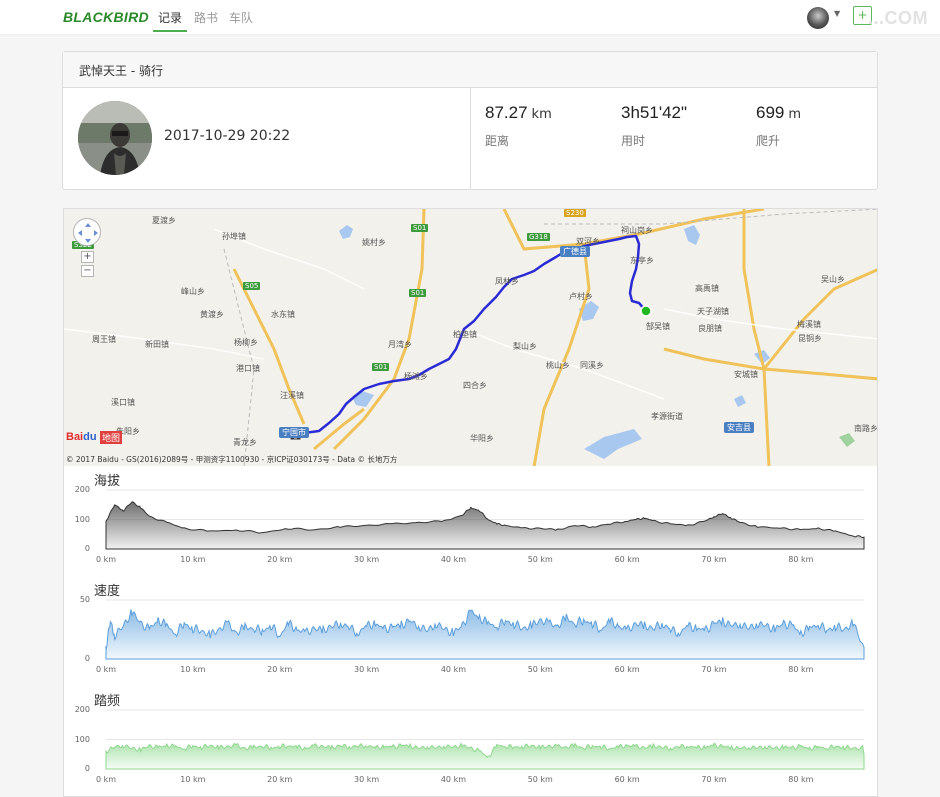 The image size is (940, 797). I want to click on map-place-label: 卢村乡, so click(581, 296).